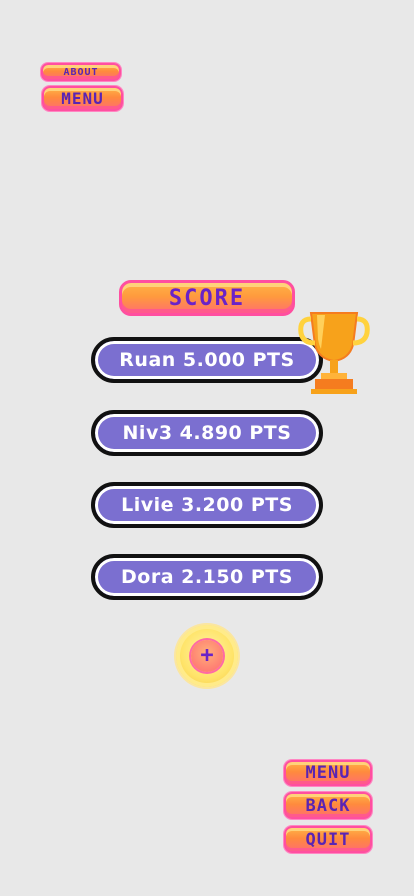 The width and height of the screenshot is (414, 896). Describe the element at coordinates (207, 433) in the screenshot. I see `score-row: Niv3 4.890 PTS` at that location.